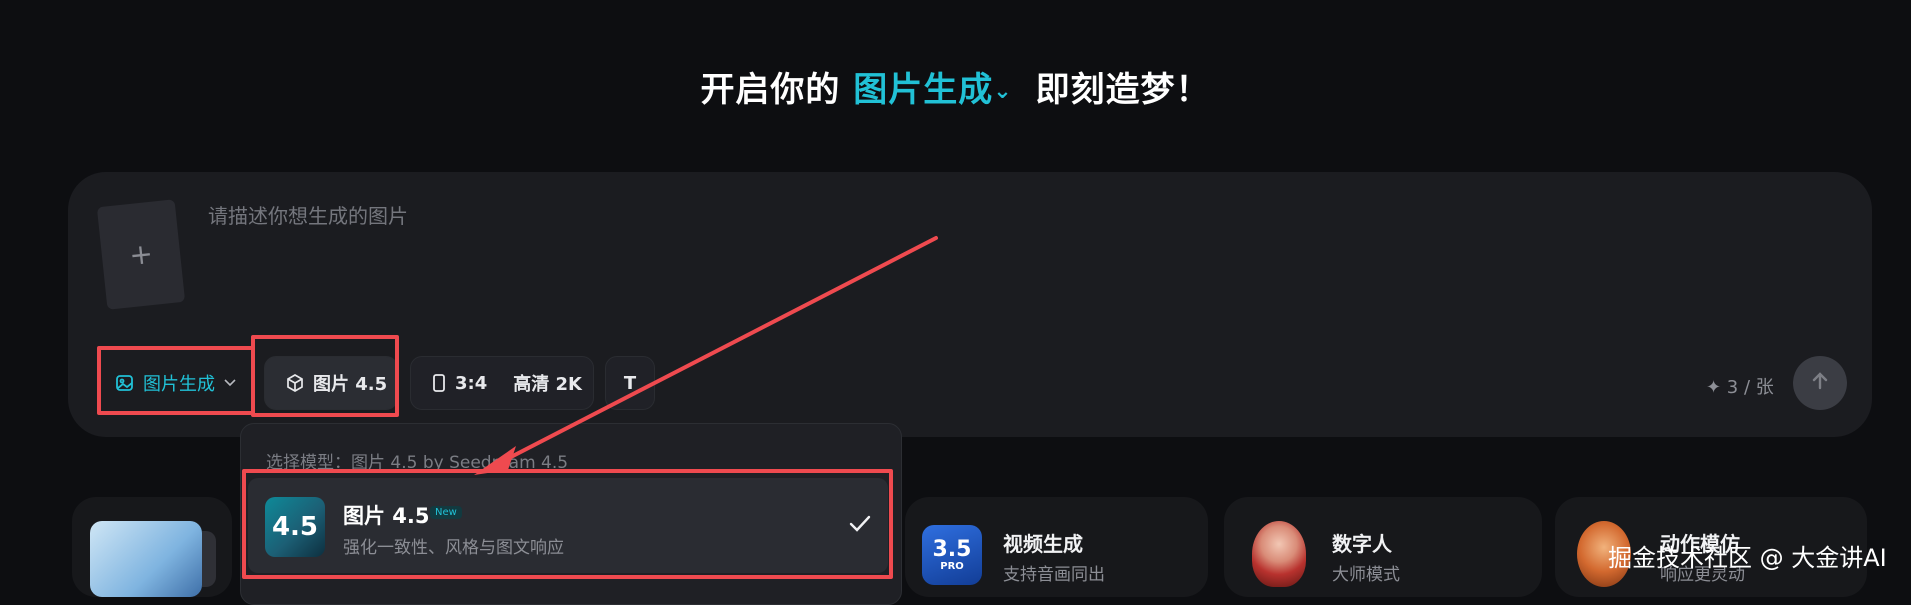 The image size is (1911, 605). Describe the element at coordinates (1747, 558) in the screenshot. I see `watermark: 掘金技术社区 @ 大金讲AI` at that location.